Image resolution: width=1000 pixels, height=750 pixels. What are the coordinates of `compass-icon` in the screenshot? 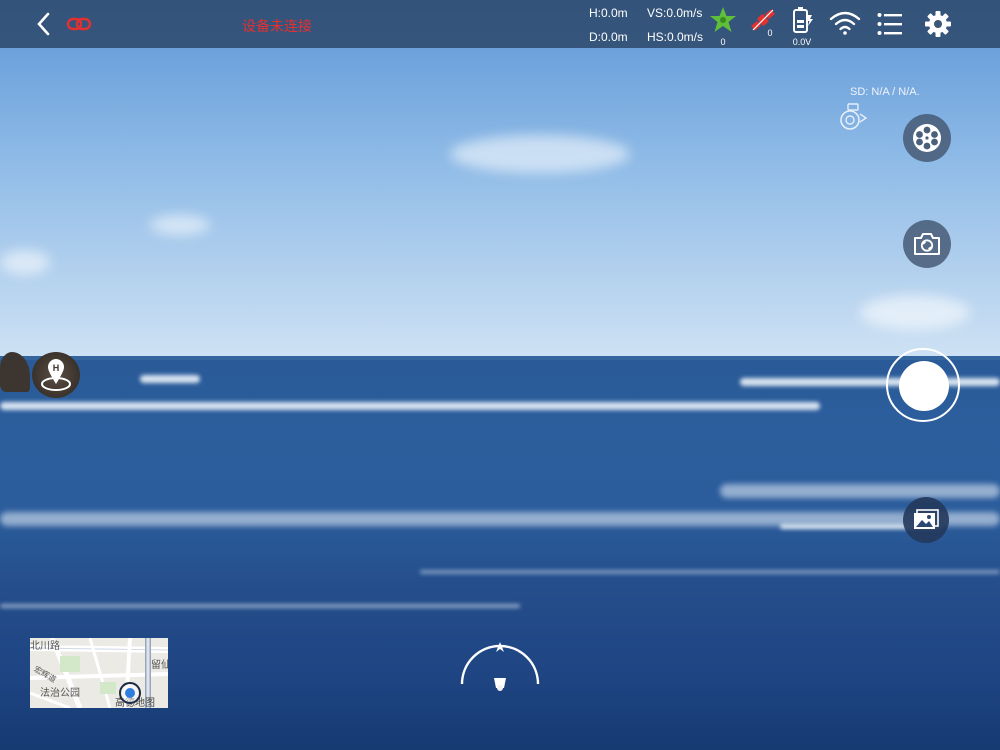 It's located at (500, 666).